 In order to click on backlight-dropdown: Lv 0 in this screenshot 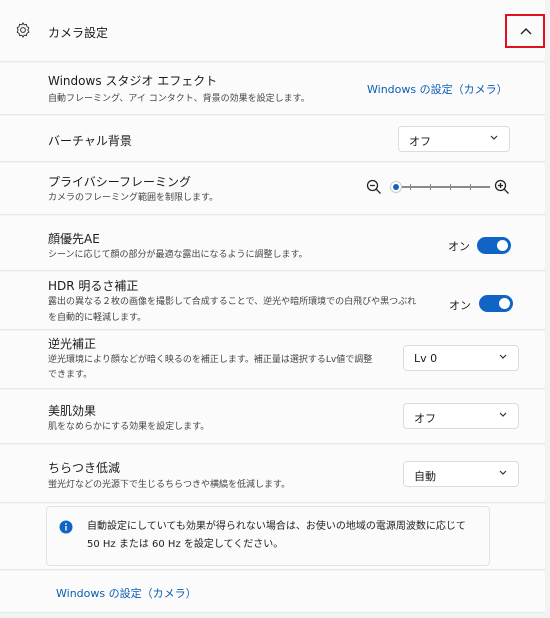, I will do `click(461, 358)`.